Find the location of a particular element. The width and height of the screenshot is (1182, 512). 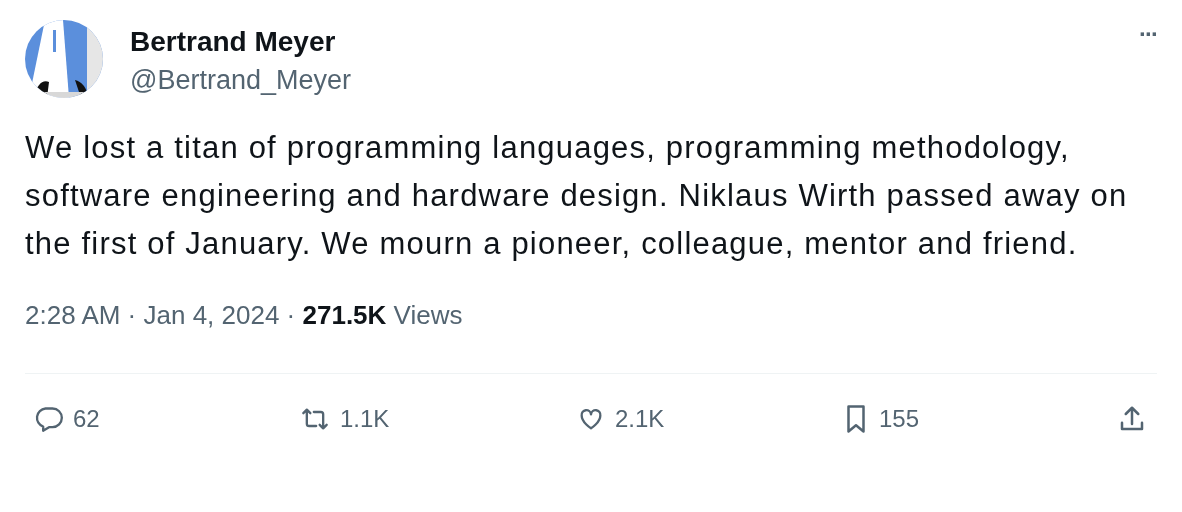

action-count: 155 is located at coordinates (899, 419).